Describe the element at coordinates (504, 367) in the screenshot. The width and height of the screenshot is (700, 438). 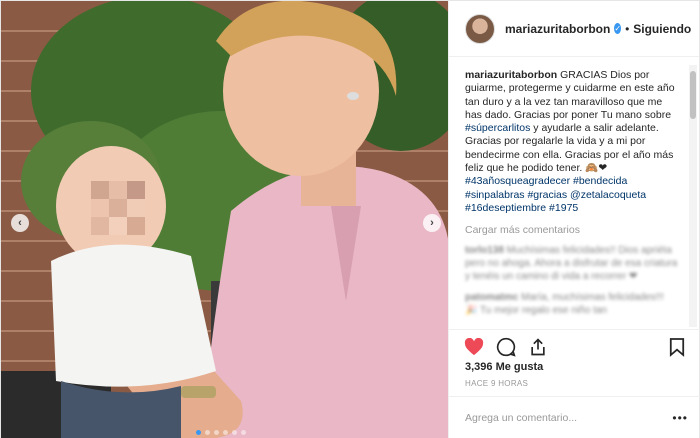
I see `likes-count: 3,396 Me gusta` at that location.